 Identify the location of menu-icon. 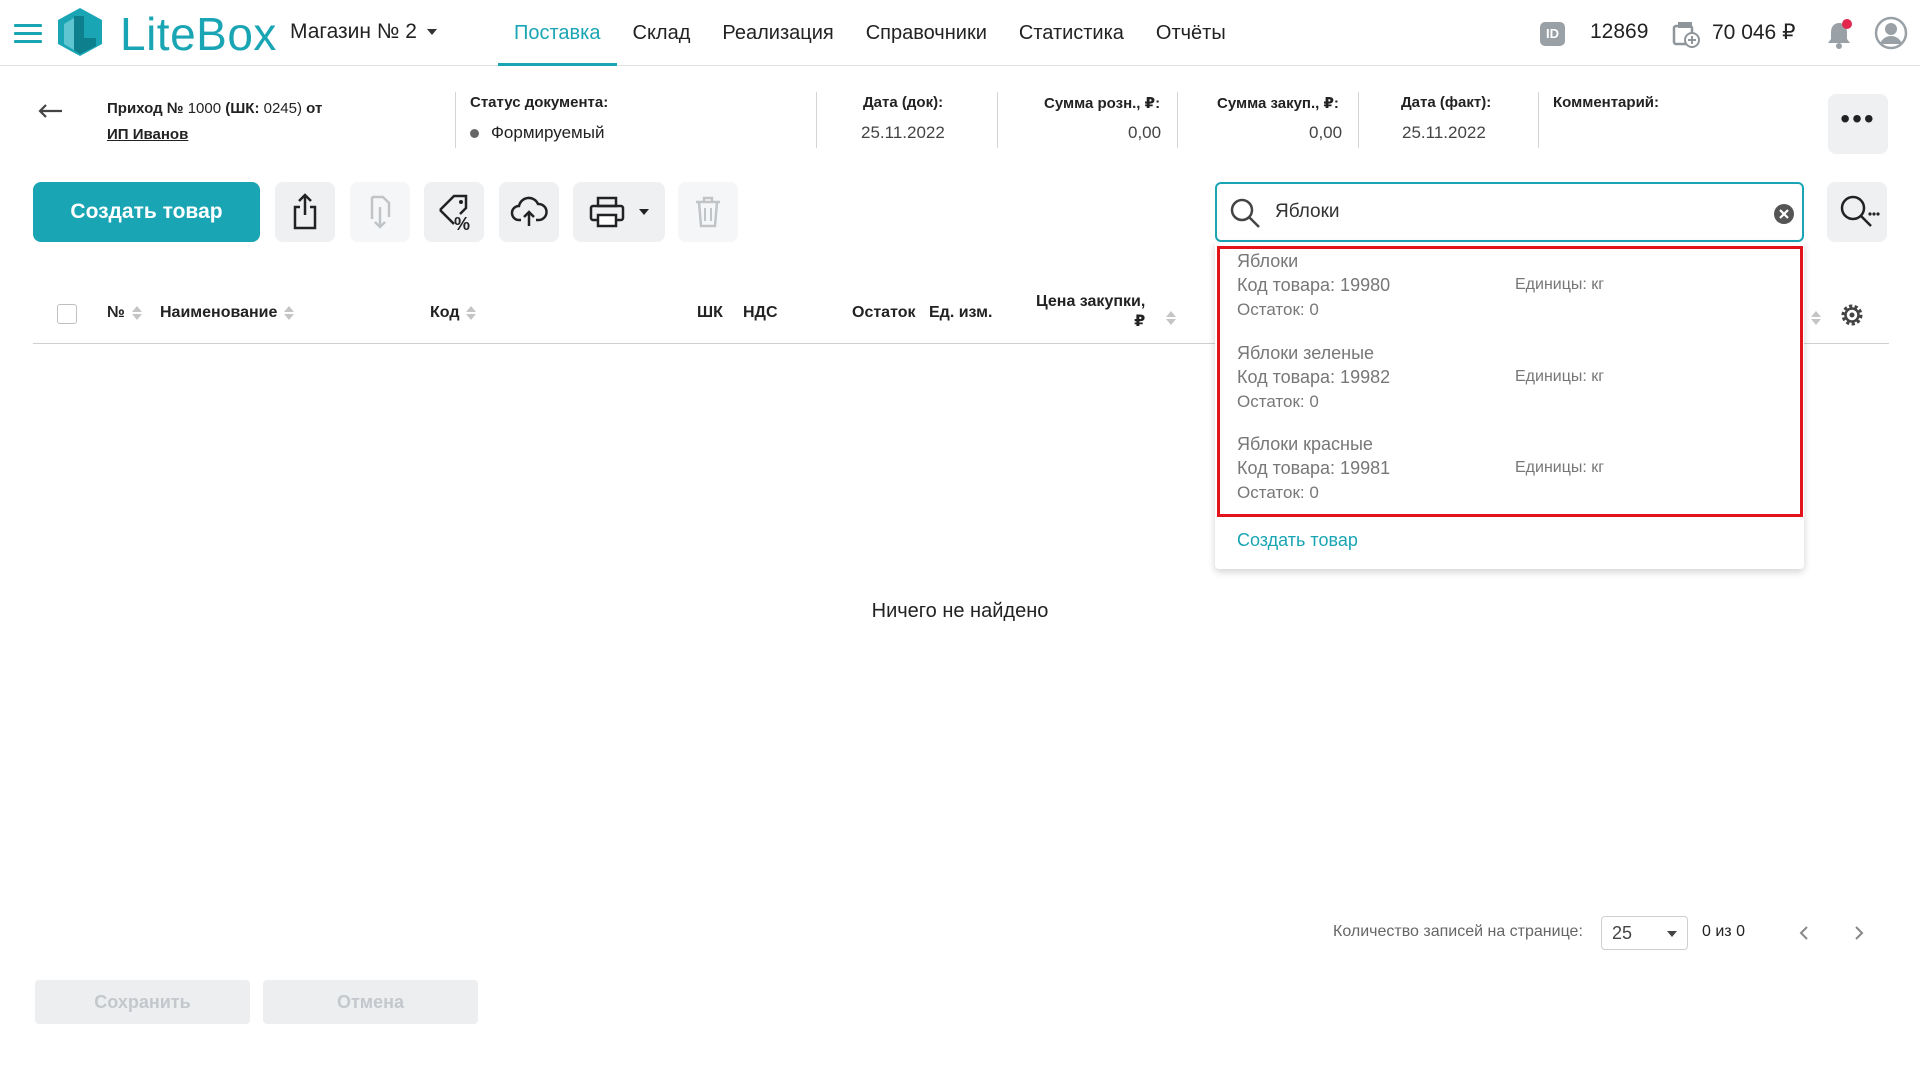
(28, 34).